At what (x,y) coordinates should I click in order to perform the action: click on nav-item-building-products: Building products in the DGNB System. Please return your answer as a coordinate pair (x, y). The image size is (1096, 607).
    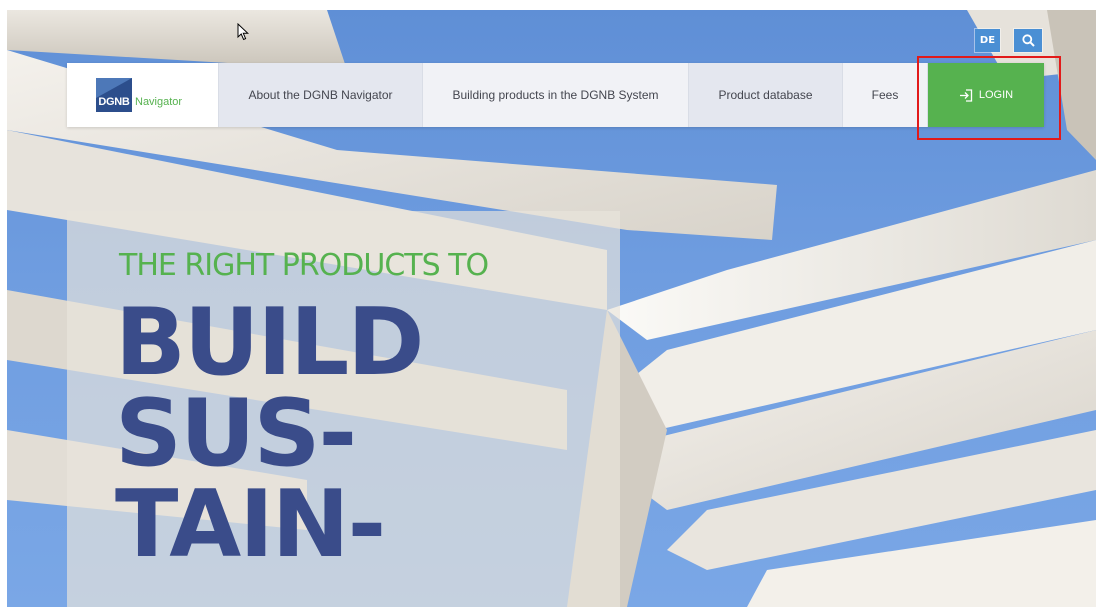
    Looking at the image, I should click on (556, 95).